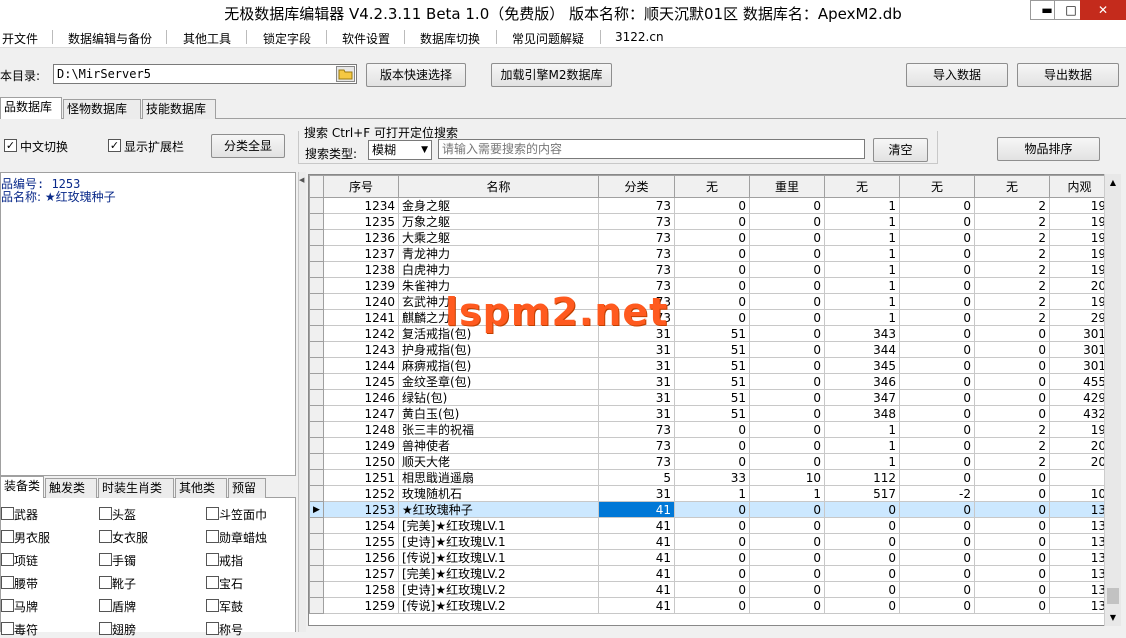 The image size is (1126, 638). What do you see at coordinates (709, 397) in the screenshot?
I see `table-row: 1246 绿钻(包) 31 51 0 347 0 0 429` at bounding box center [709, 397].